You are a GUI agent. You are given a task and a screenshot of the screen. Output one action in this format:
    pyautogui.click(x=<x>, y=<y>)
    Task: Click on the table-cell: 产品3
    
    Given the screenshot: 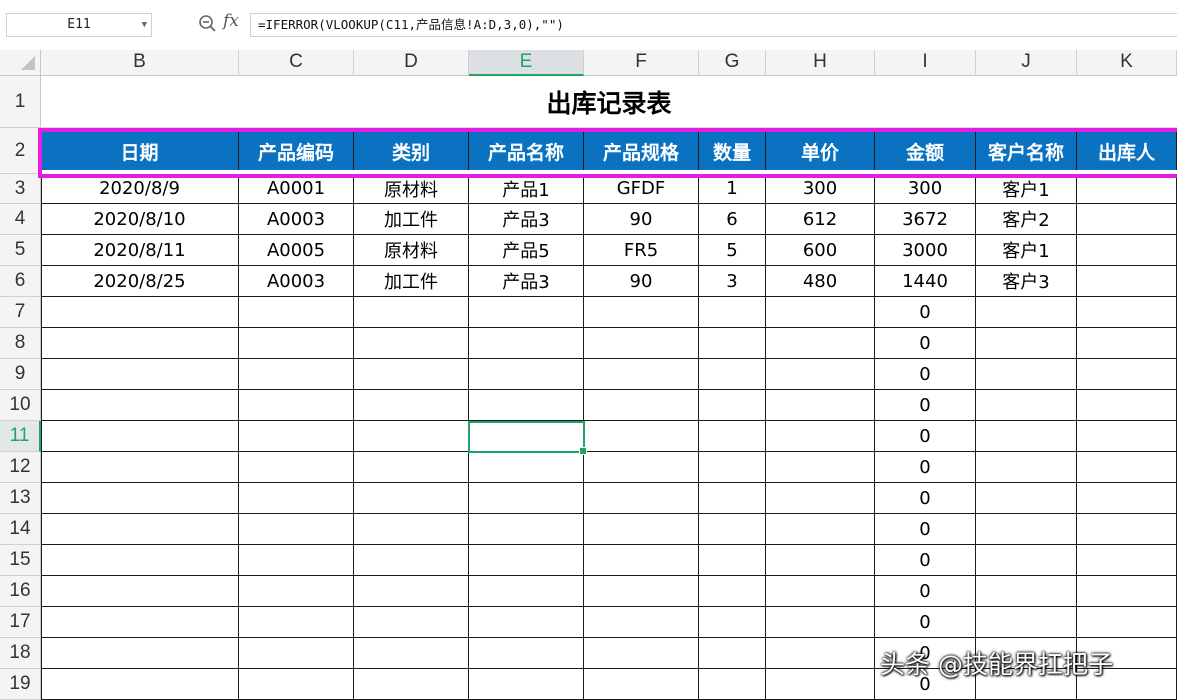 What is the action you would take?
    pyautogui.click(x=526, y=281)
    